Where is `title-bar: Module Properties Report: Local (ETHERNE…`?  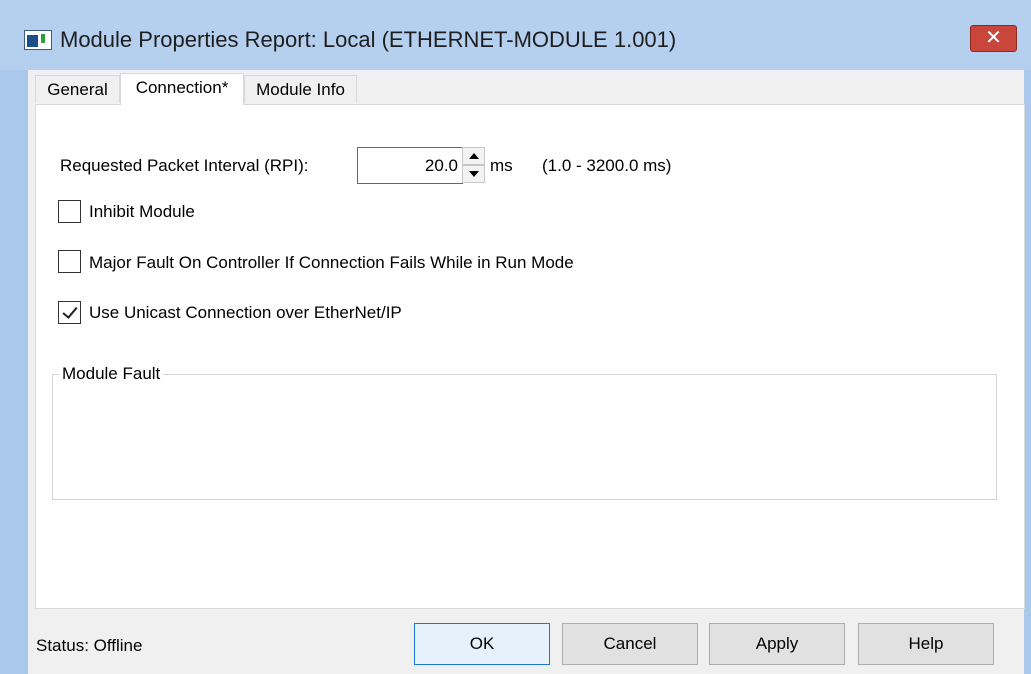
title-bar: Module Properties Report: Local (ETHERNE… is located at coordinates (515, 35).